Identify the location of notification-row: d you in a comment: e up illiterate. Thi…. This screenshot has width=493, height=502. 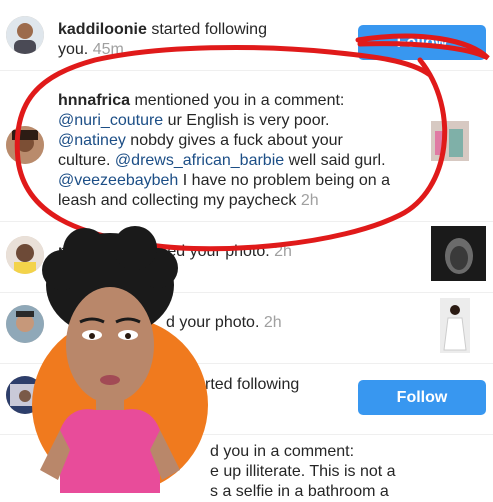
(246, 467).